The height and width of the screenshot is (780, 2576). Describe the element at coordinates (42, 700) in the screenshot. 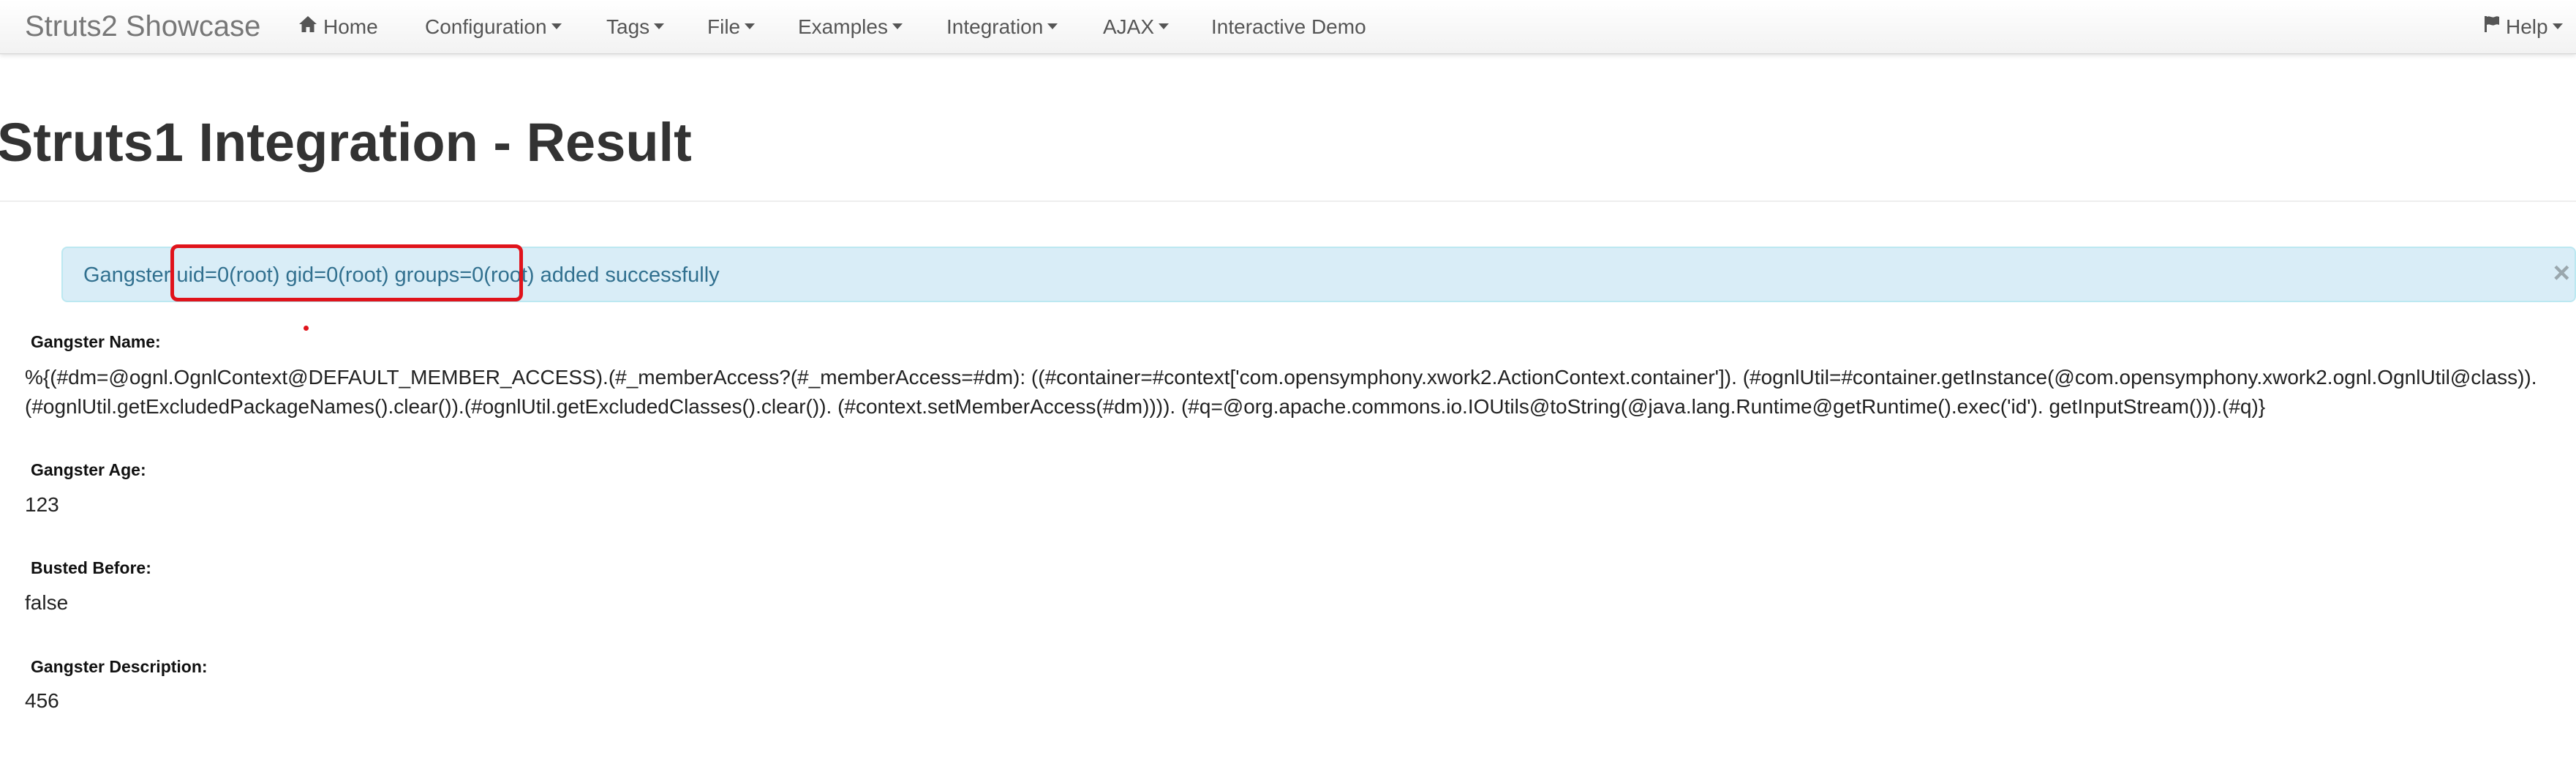

I see `gangster-description-value: 456` at that location.